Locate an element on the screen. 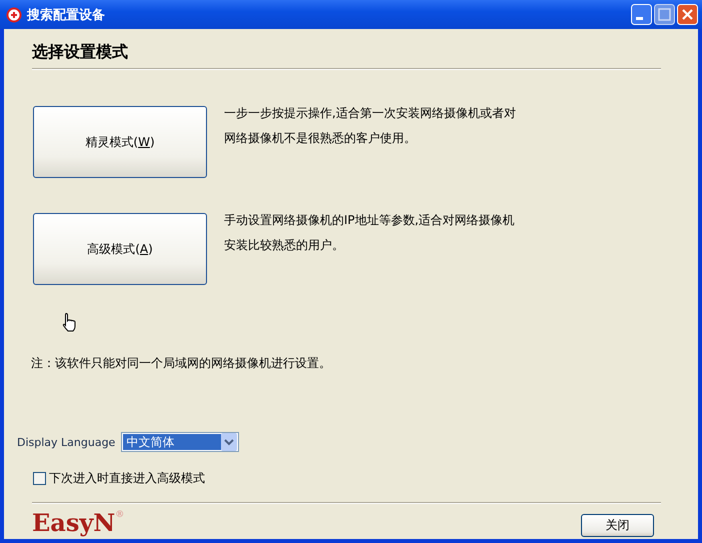  mode-description: 一步一步按提示操作,适合第一次安装网络摄像机或者对网络摄像机不是很熟悉的客户使用。 is located at coordinates (370, 126).